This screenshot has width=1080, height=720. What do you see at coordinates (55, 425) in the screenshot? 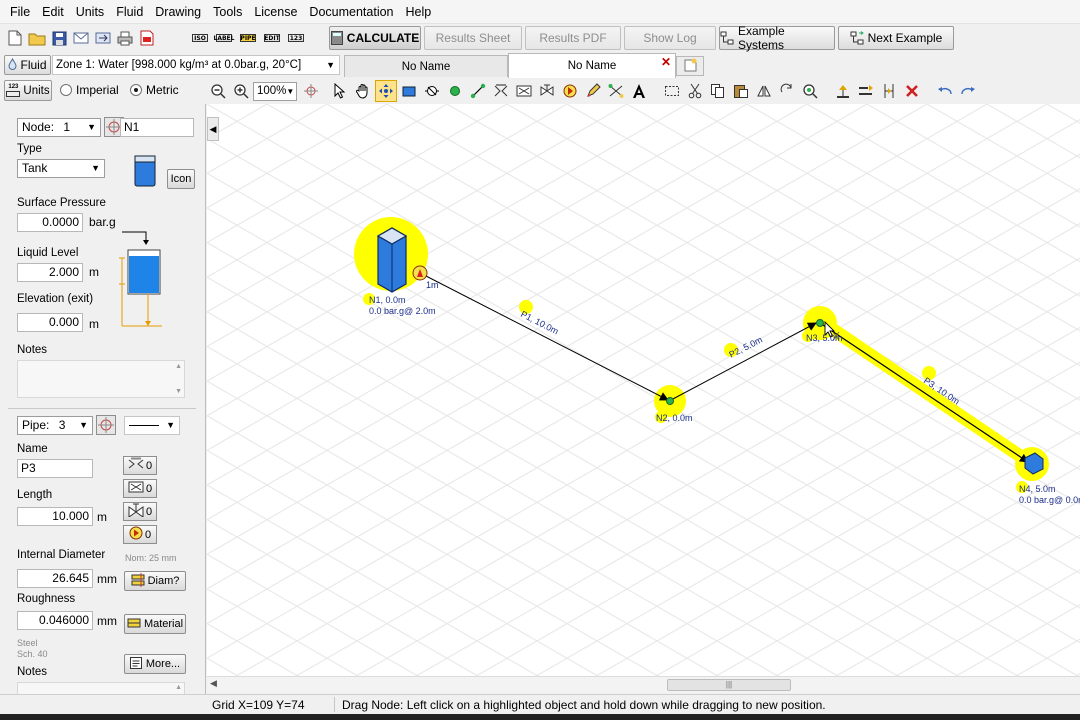
I see `pipe-number-select: Pipe: 3 ▼` at bounding box center [55, 425].